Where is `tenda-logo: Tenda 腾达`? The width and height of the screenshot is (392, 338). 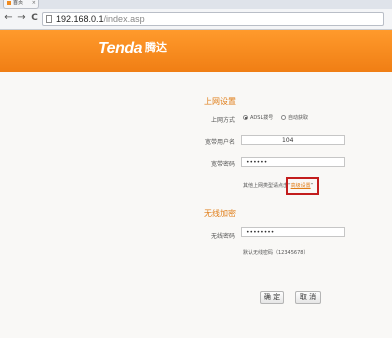
tenda-logo: Tenda 腾达 is located at coordinates (132, 49).